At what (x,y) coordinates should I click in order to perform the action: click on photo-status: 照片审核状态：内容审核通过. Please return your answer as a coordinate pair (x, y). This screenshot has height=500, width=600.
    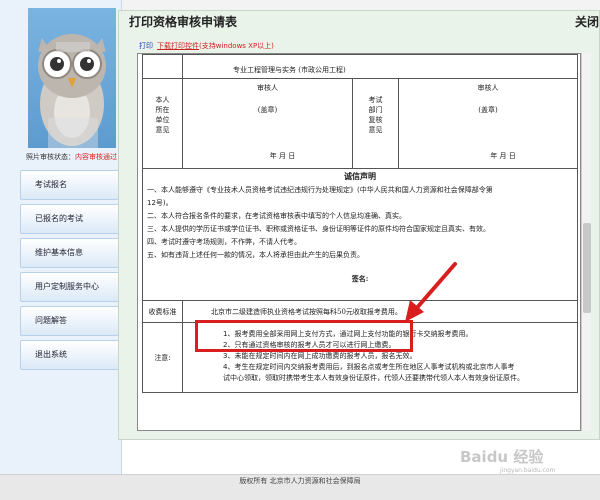
    Looking at the image, I should click on (71, 157).